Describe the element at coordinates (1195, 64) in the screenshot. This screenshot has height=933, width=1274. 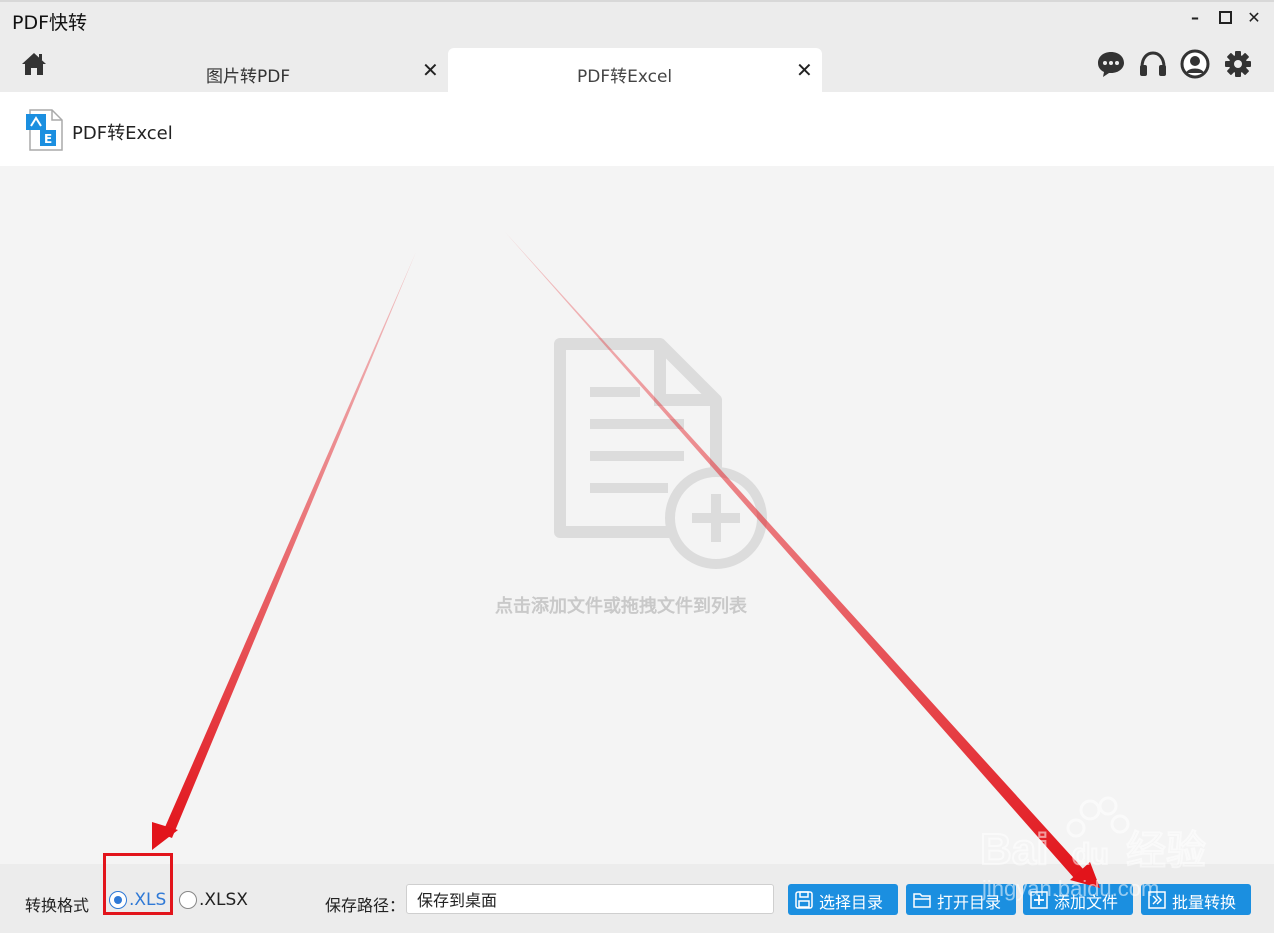
I see `user-icon` at that location.